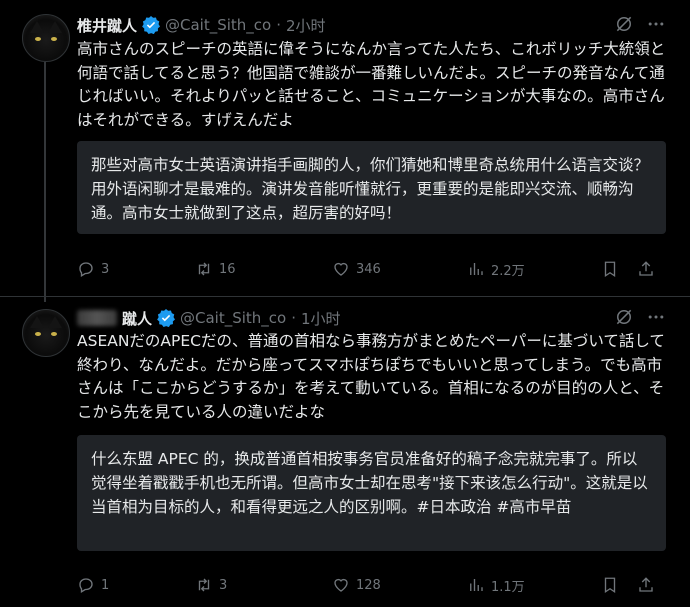 The width and height of the screenshot is (690, 607). I want to click on author-name: 蹴人, so click(137, 318).